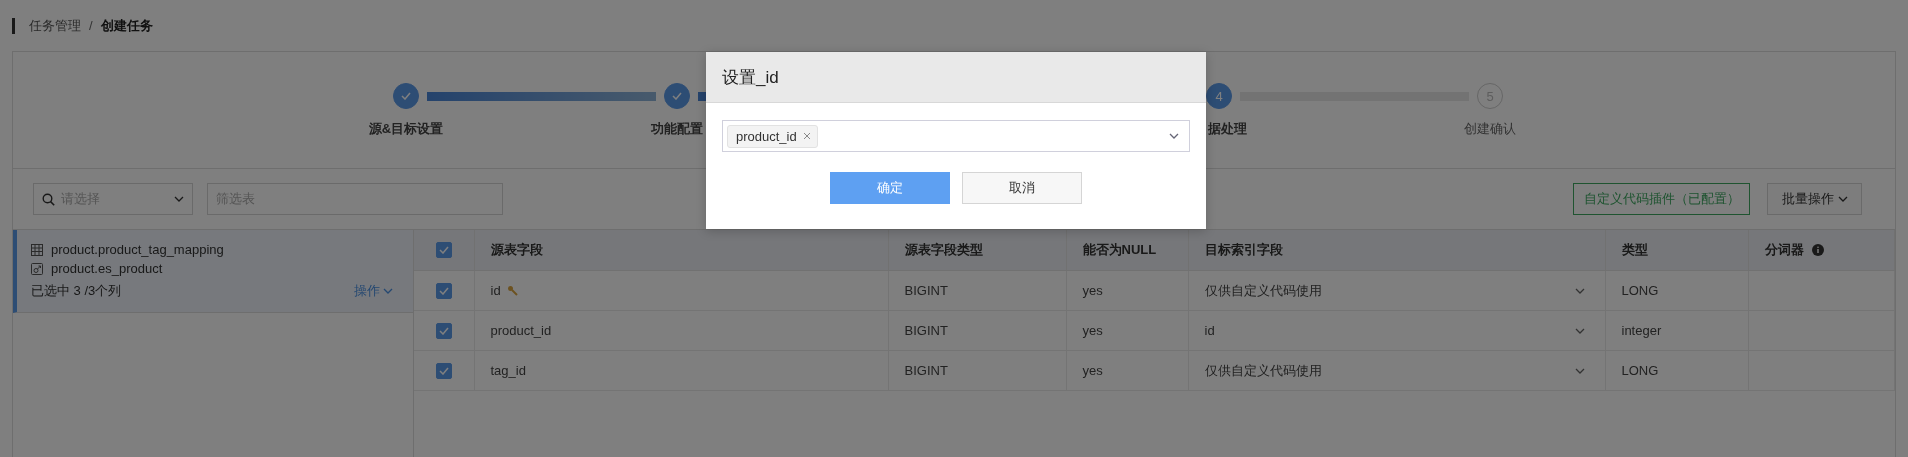 The width and height of the screenshot is (1908, 457). I want to click on selection-summary: 已选中 3 /3个列, so click(76, 291).